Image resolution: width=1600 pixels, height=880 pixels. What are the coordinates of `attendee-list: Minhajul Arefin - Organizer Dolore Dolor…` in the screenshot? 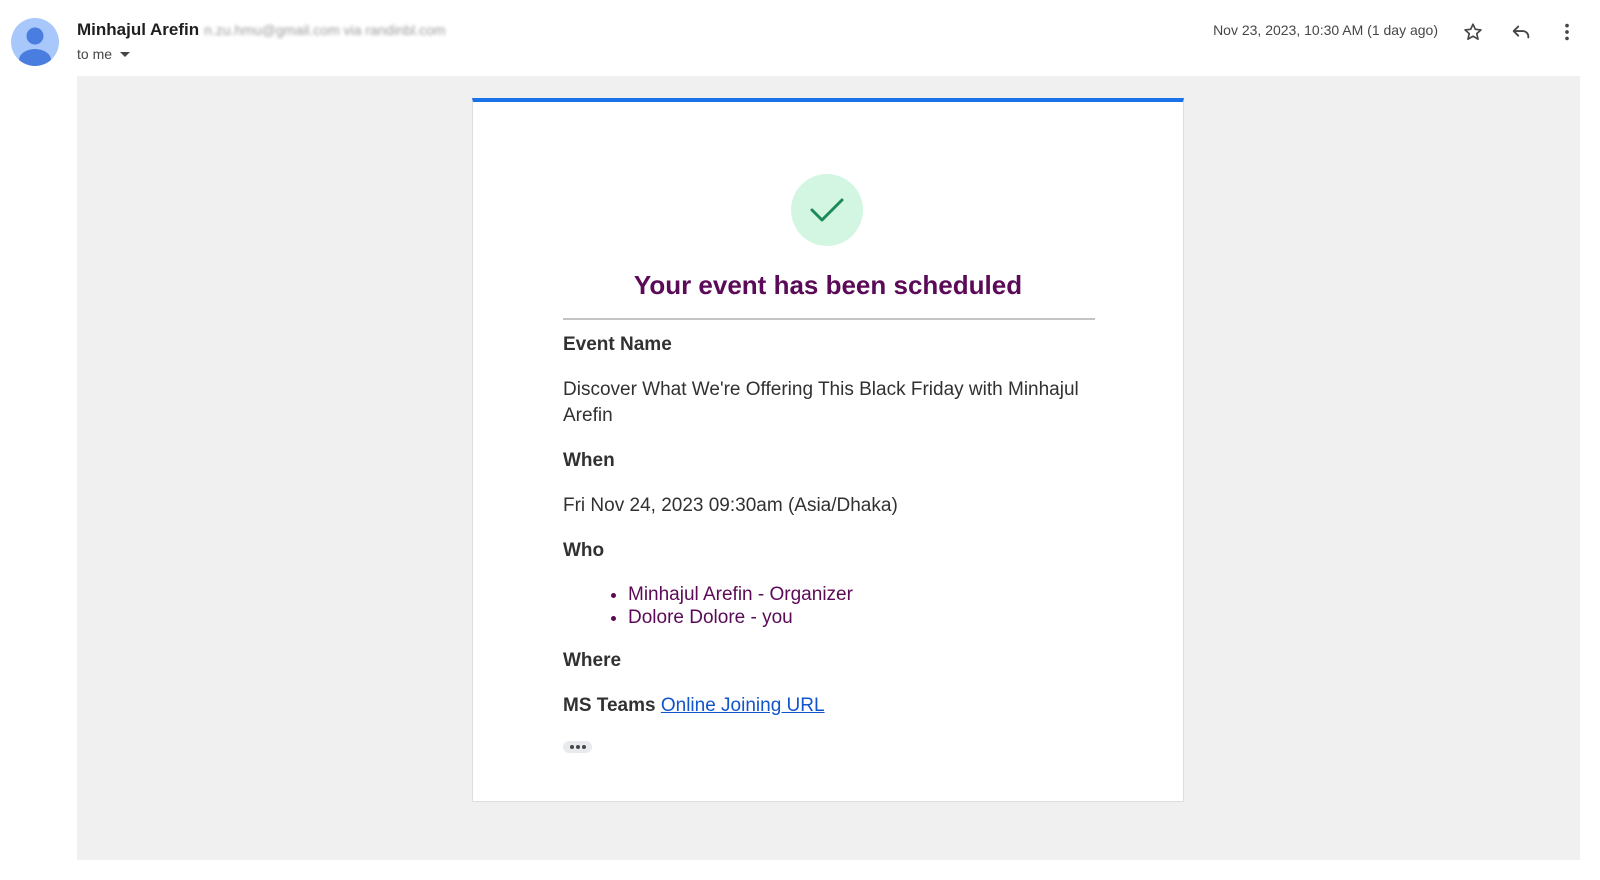 It's located at (829, 606).